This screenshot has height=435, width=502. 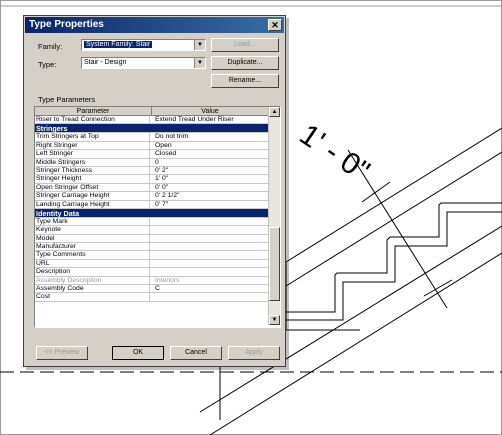 What do you see at coordinates (93, 230) in the screenshot?
I see `parameter-cell: Keynote` at bounding box center [93, 230].